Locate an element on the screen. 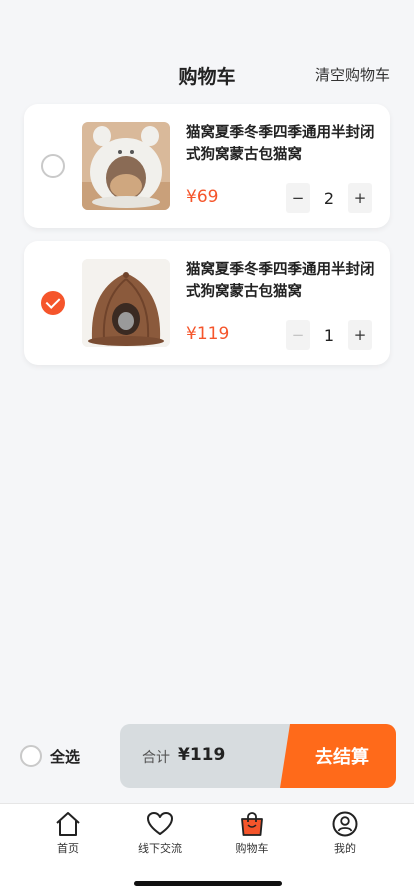 The height and width of the screenshot is (896, 414). cart-item: 猫窝夏季冬季四季通用半封闭式狗窝蒙古包猫窝 ¥119 − 1 + is located at coordinates (207, 303).